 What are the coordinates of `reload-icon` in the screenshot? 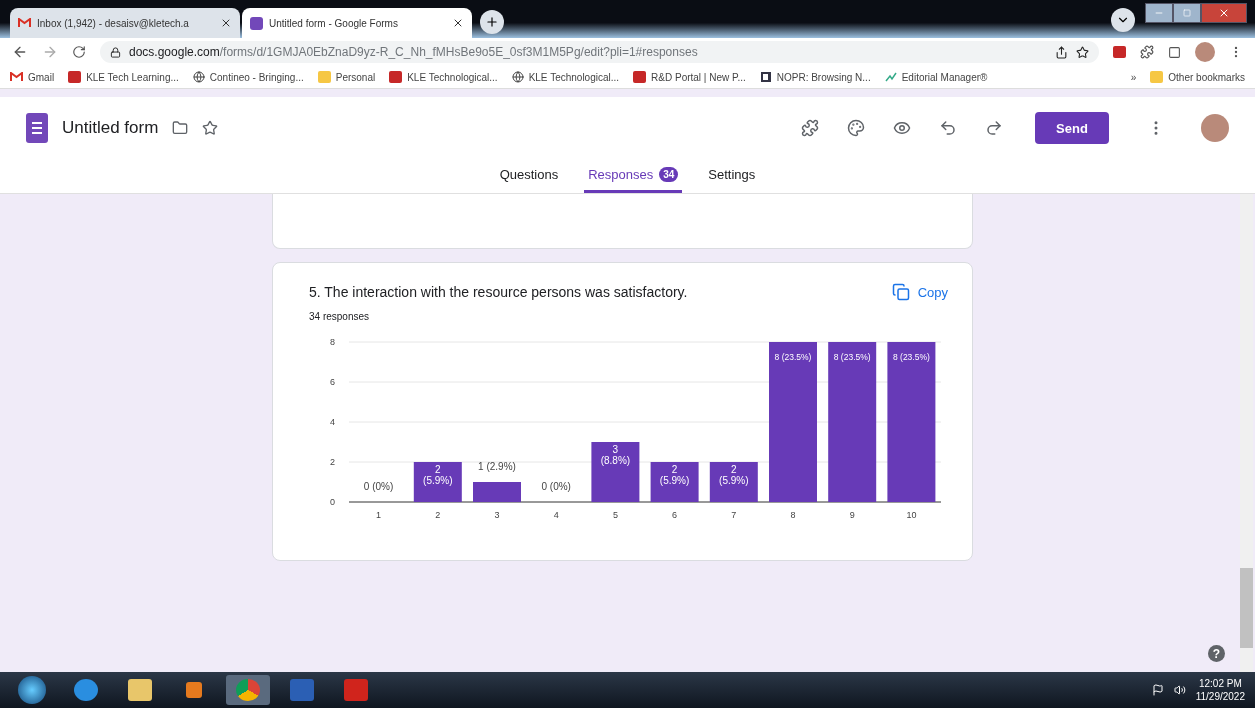 It's located at (79, 52).